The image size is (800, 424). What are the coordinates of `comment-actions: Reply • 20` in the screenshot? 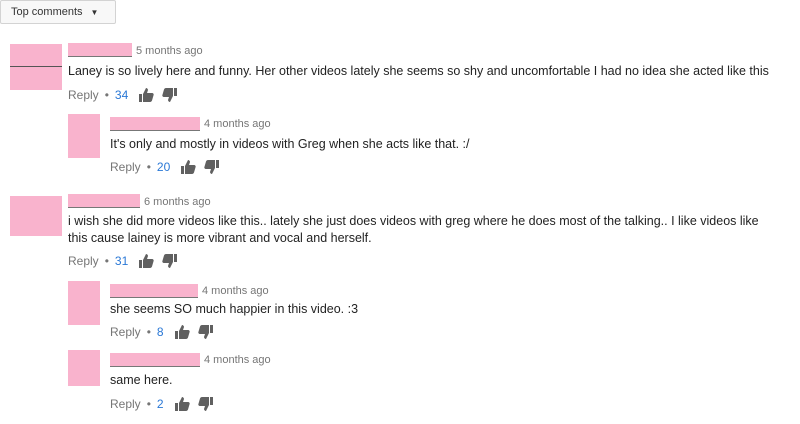 It's located at (169, 167).